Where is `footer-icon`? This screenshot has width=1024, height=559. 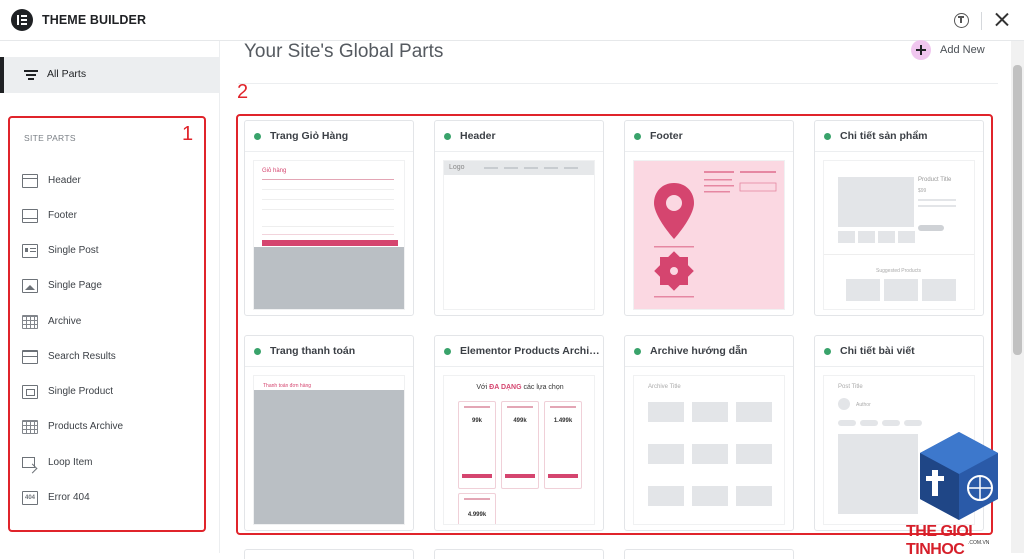 footer-icon is located at coordinates (30, 216).